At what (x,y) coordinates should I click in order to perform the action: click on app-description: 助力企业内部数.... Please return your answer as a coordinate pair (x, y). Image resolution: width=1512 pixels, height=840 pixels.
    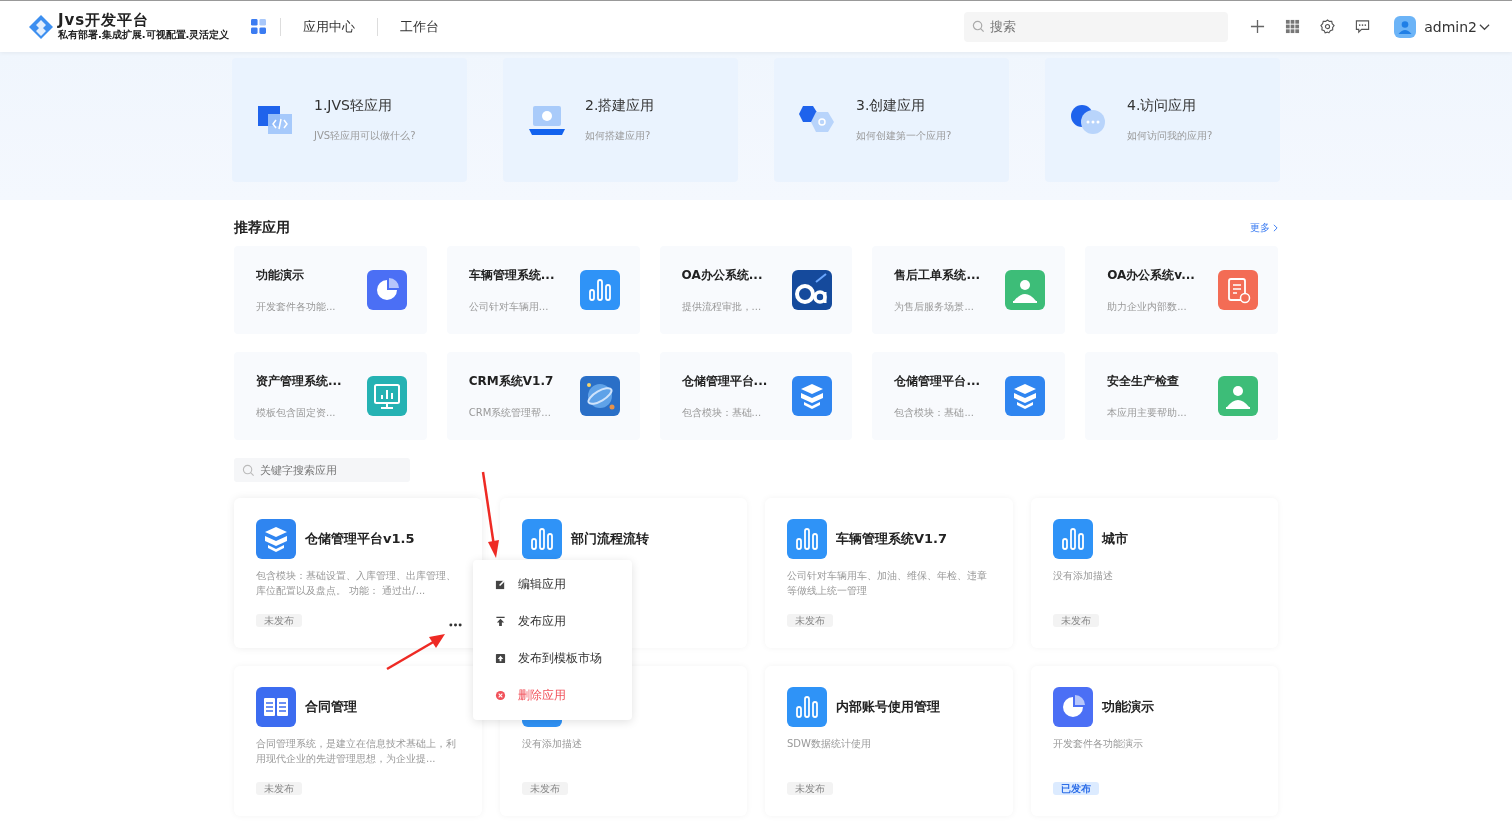
    Looking at the image, I should click on (1147, 306).